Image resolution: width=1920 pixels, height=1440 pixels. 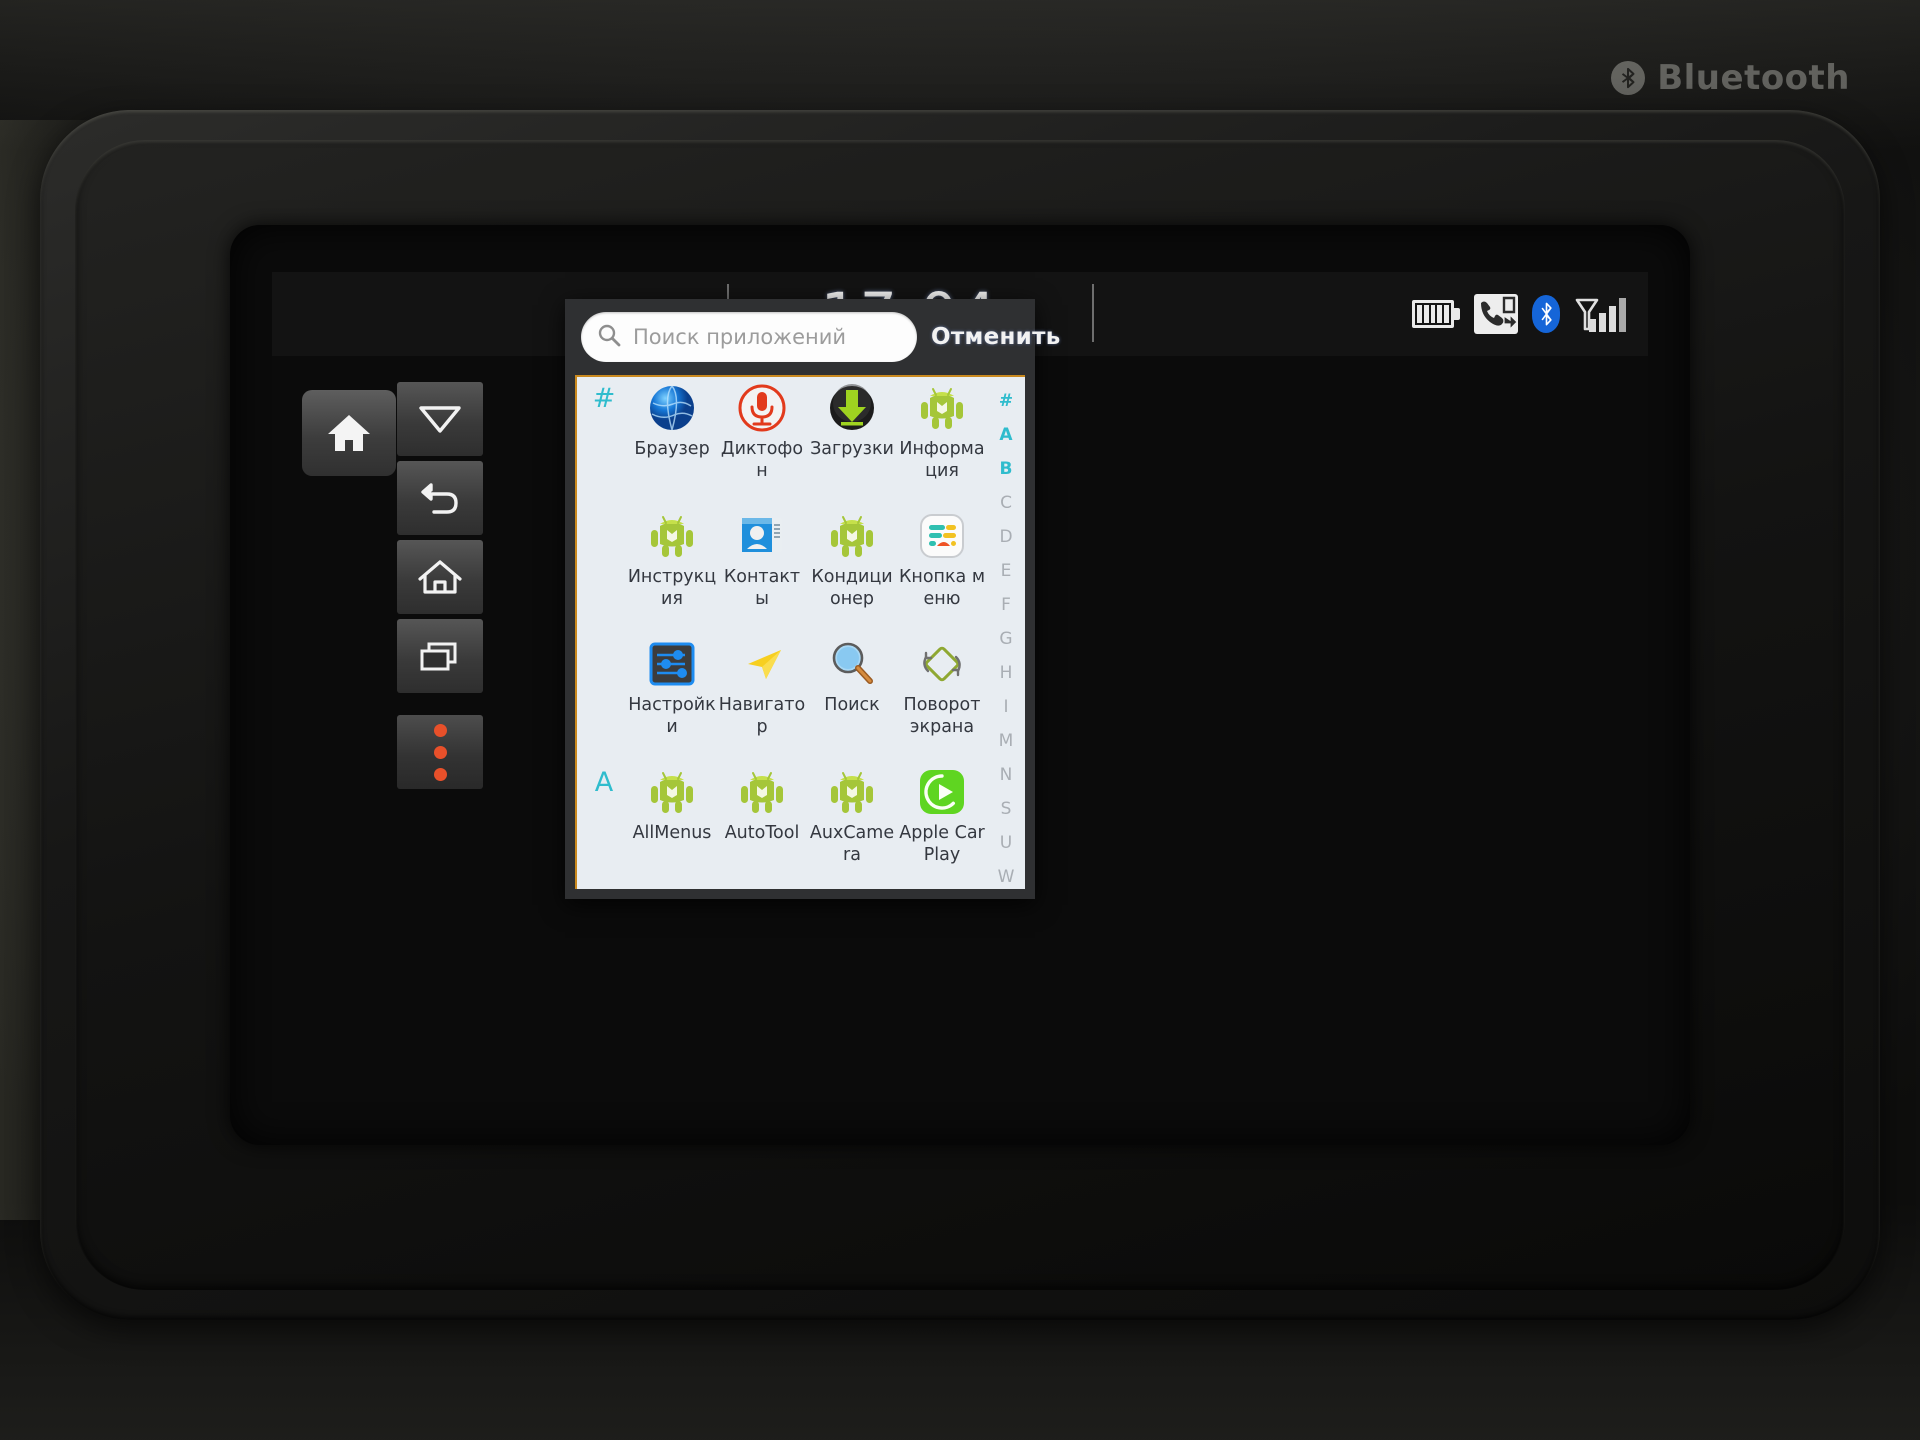 I want to click on home-filled-icon, so click(x=349, y=433).